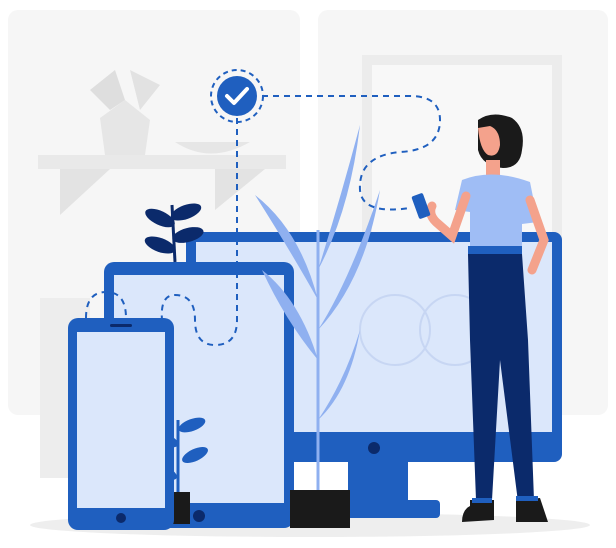 The height and width of the screenshot is (548, 616). What do you see at coordinates (121, 424) in the screenshot?
I see `smartphone-device` at bounding box center [121, 424].